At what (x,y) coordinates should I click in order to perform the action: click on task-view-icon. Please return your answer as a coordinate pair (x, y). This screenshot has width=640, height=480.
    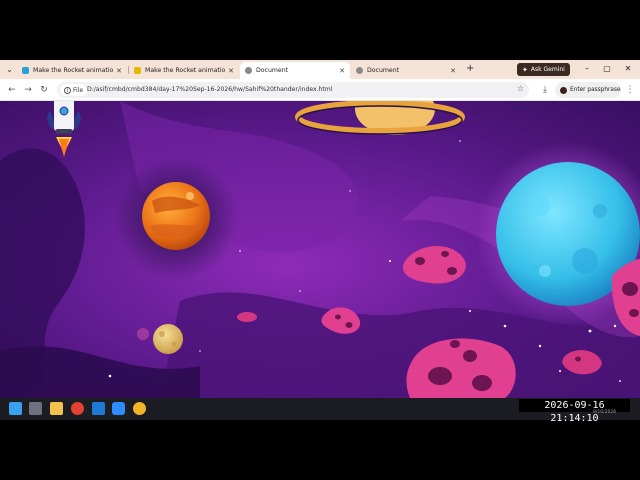
    Looking at the image, I should click on (35, 408).